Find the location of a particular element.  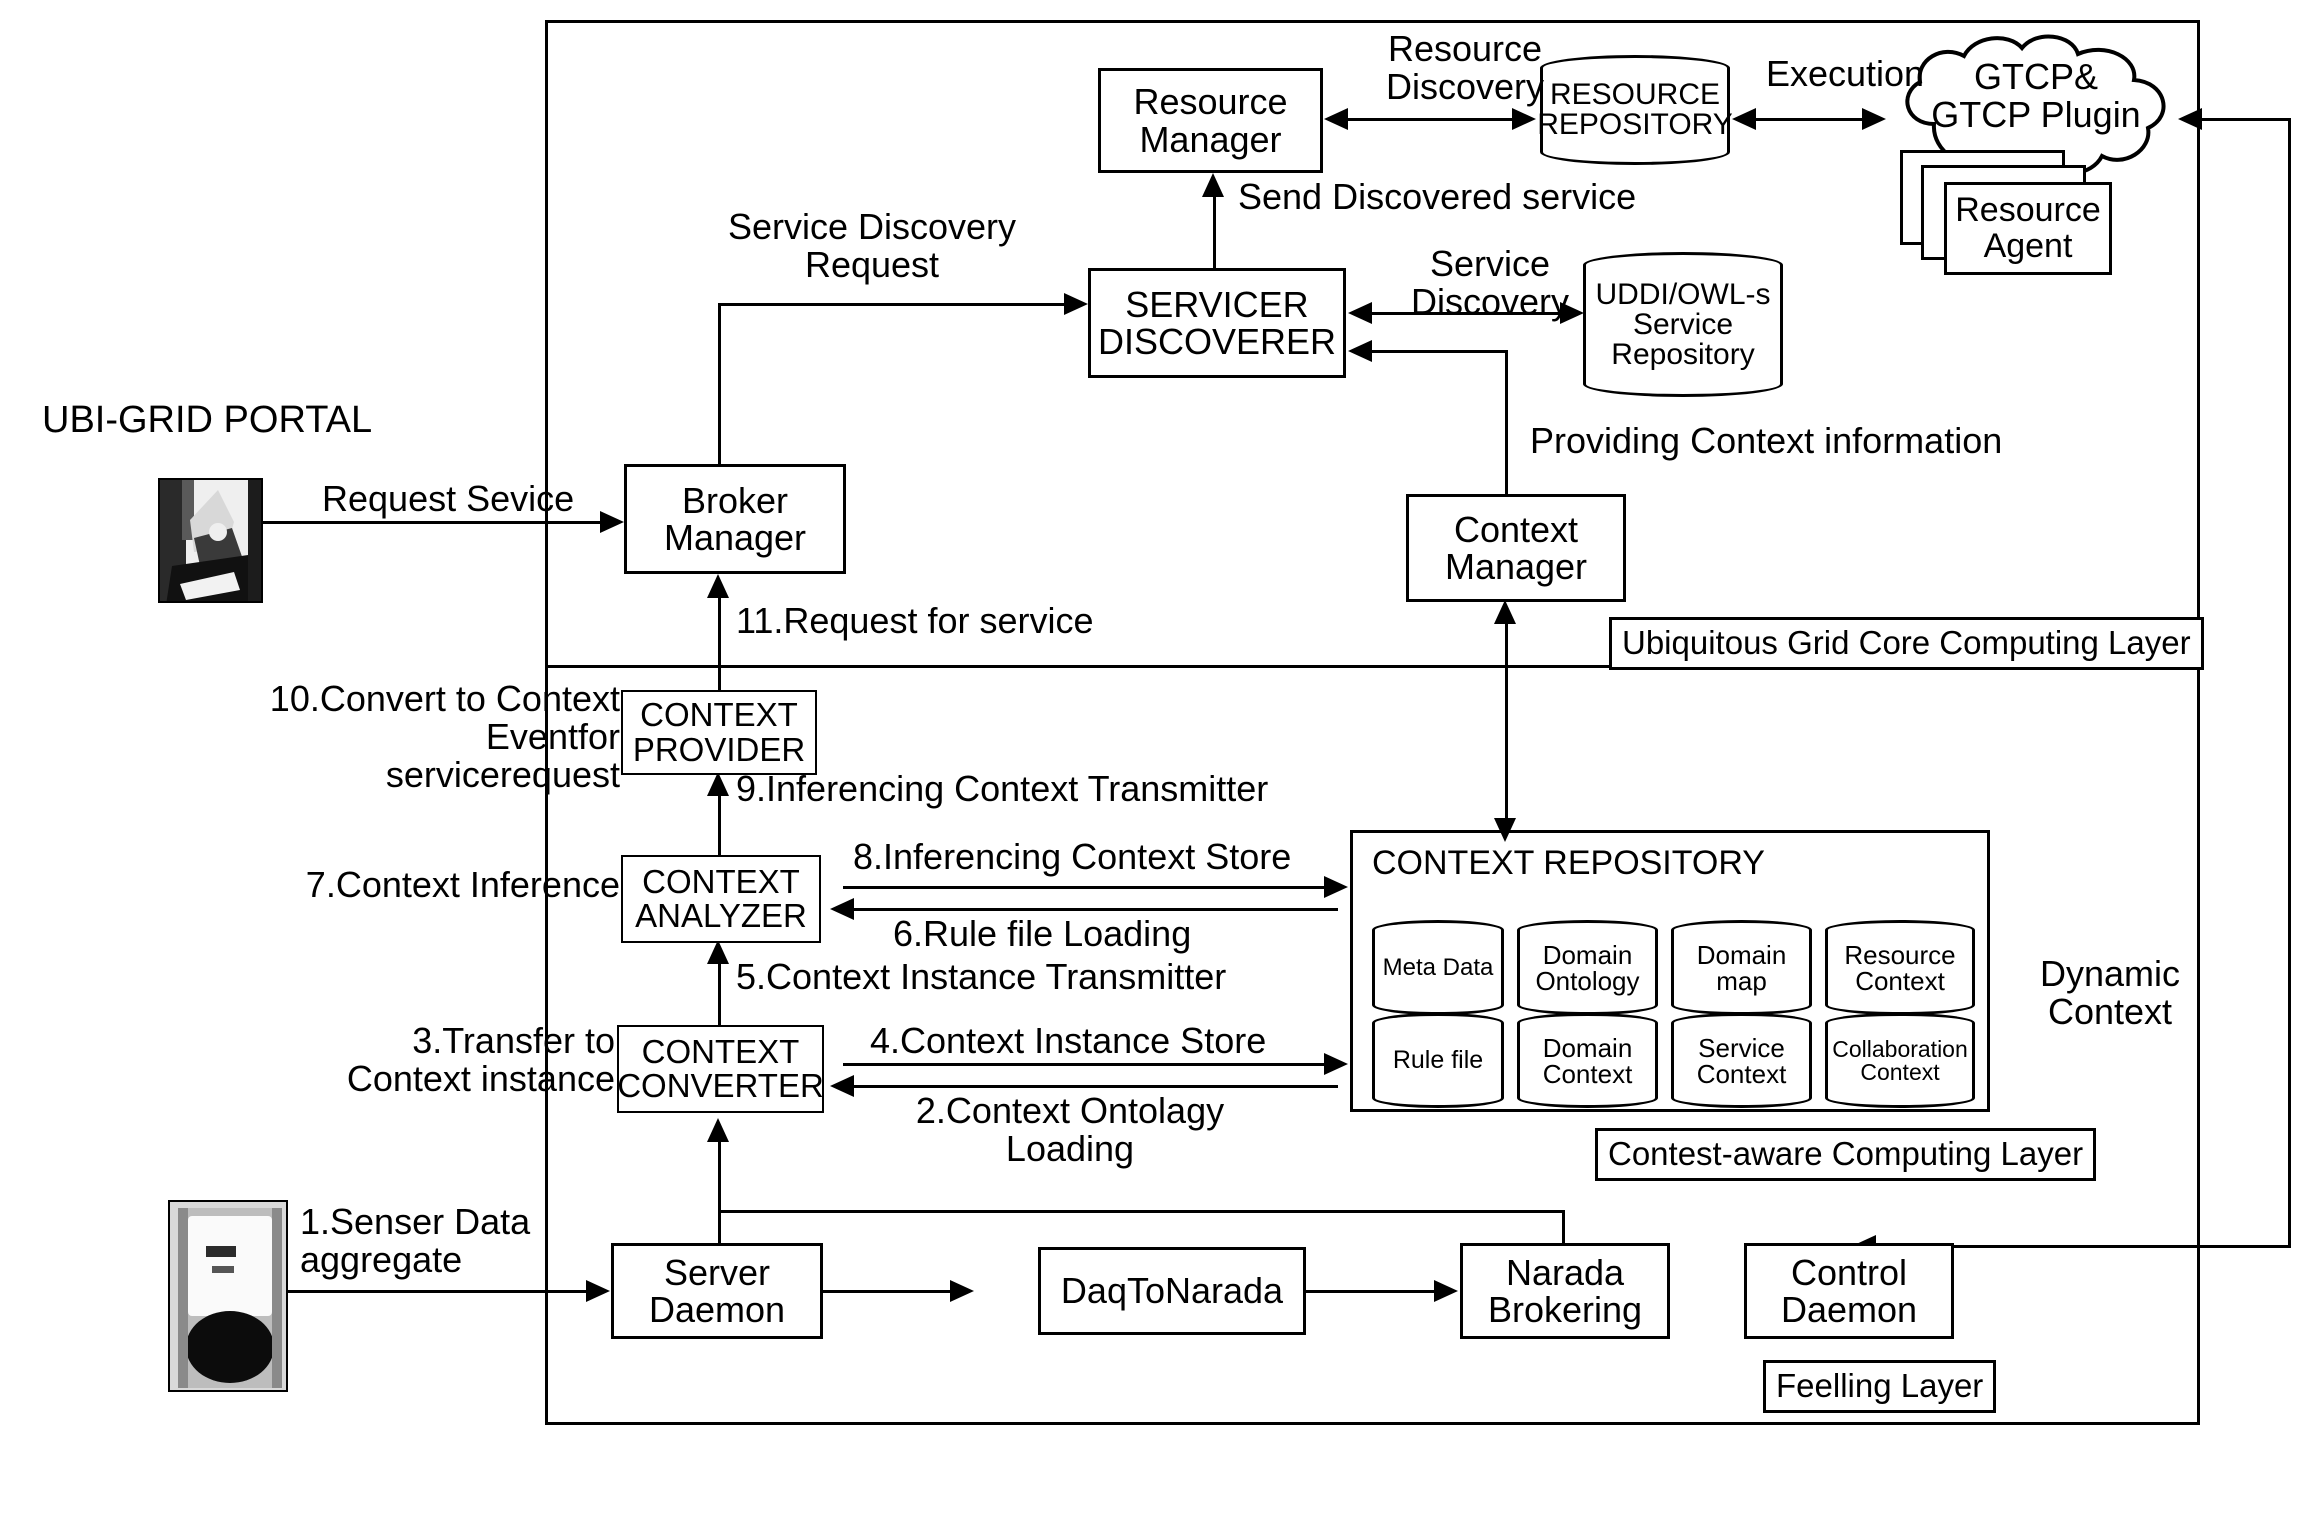

db-label: Domain map is located at coordinates (1741, 967).